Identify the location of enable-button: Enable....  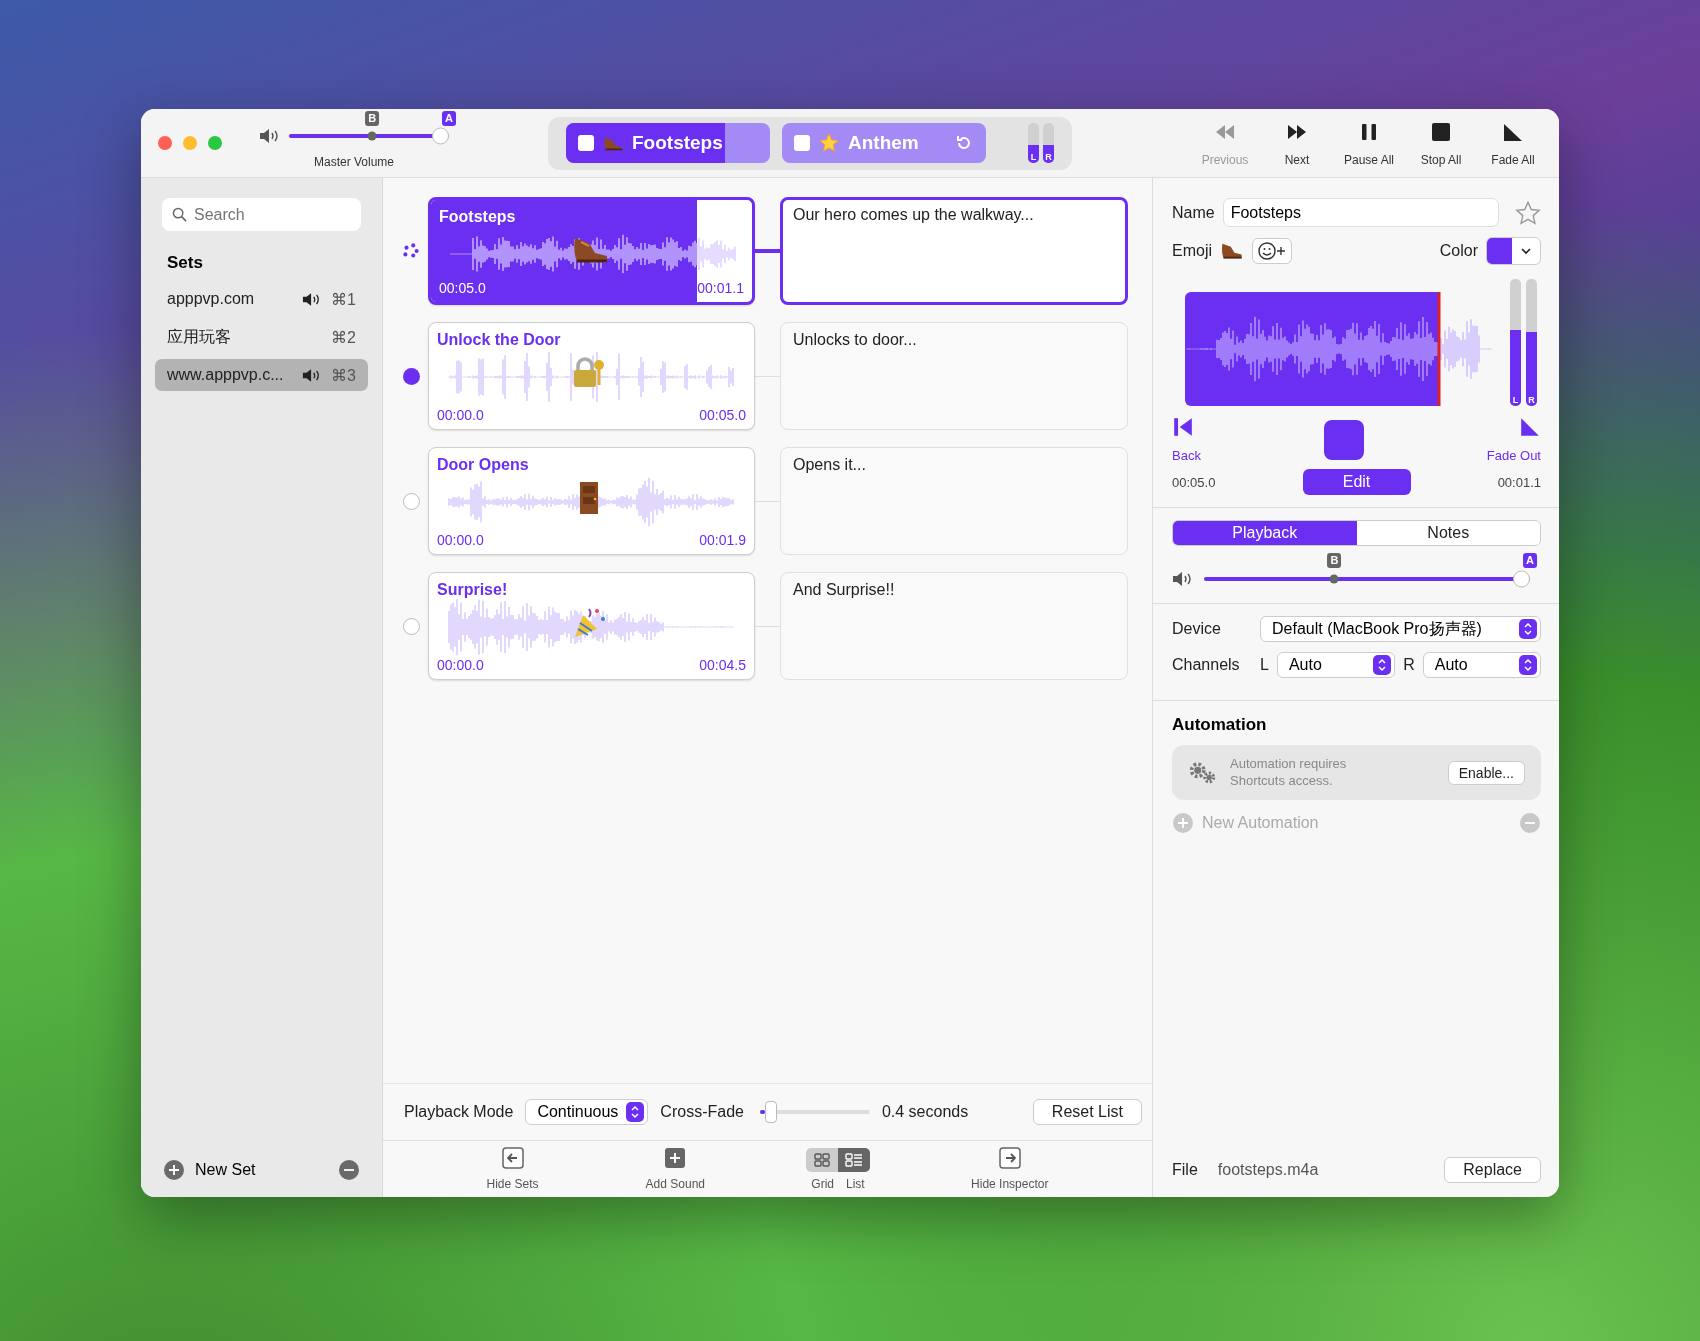
(1486, 772).